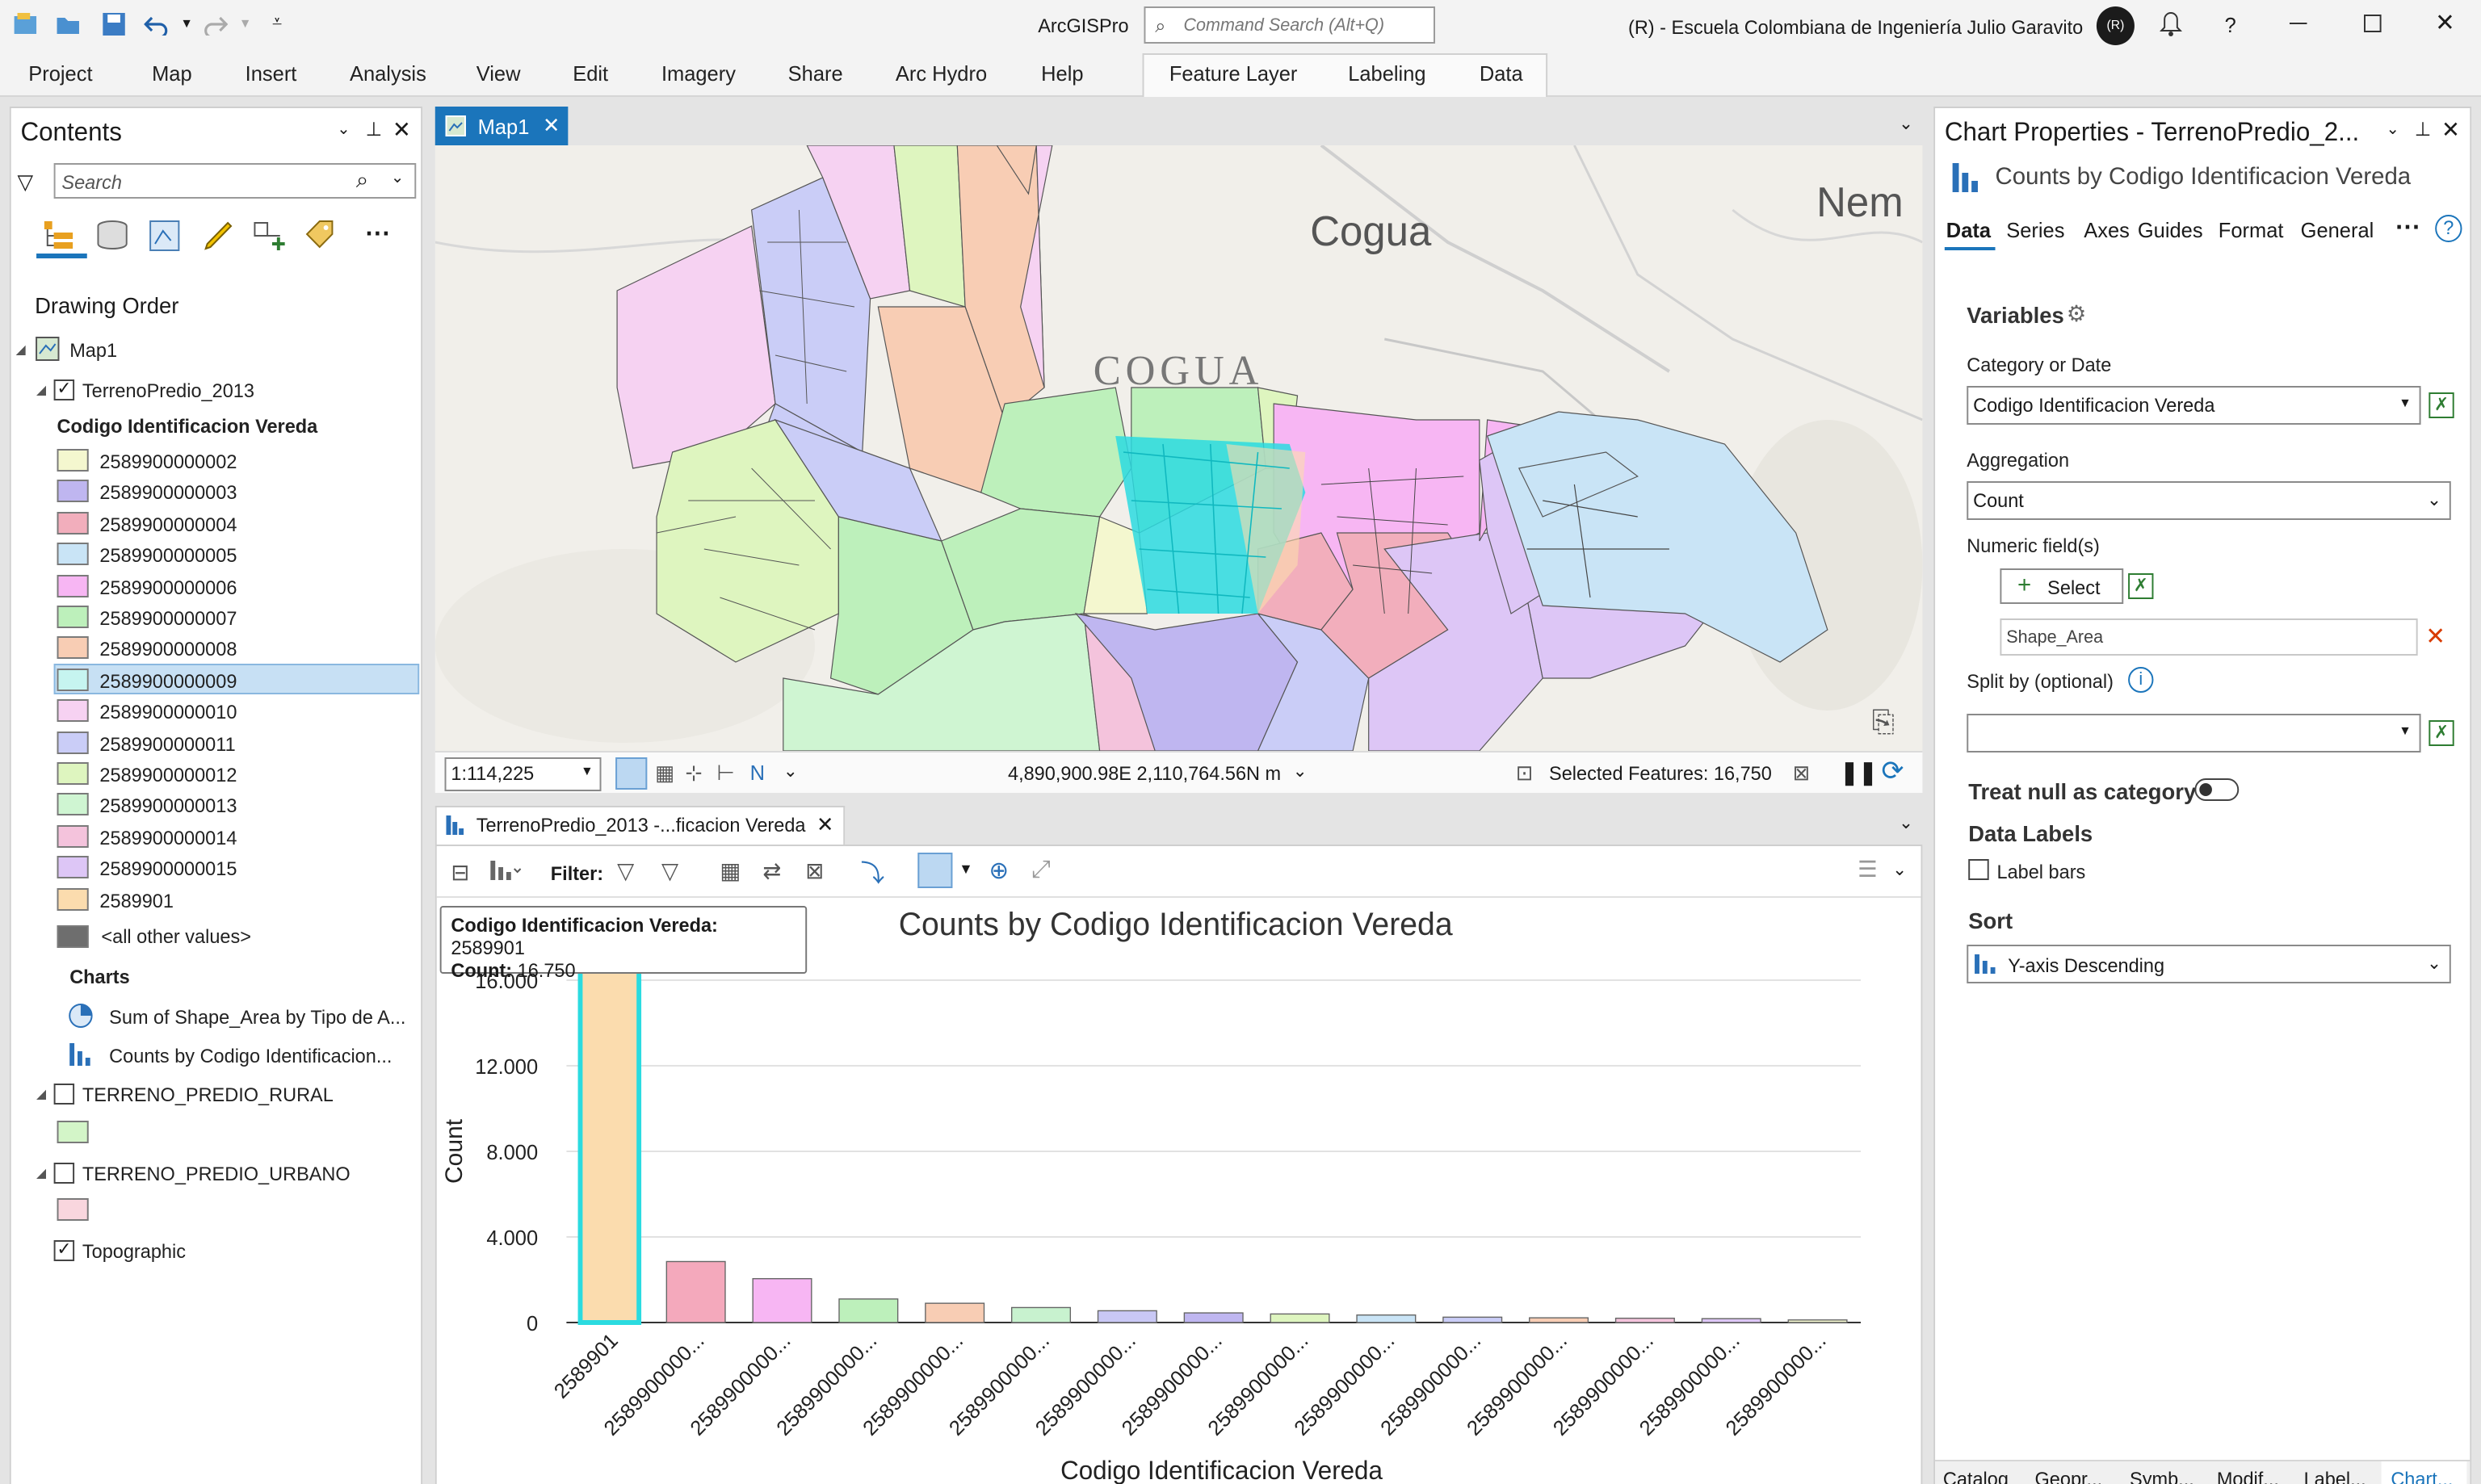 This screenshot has height=1484, width=2481. Describe the element at coordinates (815, 73) in the screenshot. I see `tab-share: Share` at that location.